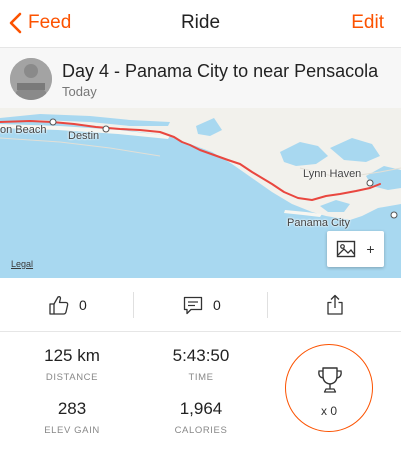 This screenshot has height=450, width=401. Describe the element at coordinates (330, 380) in the screenshot. I see `trophy-icon` at that location.